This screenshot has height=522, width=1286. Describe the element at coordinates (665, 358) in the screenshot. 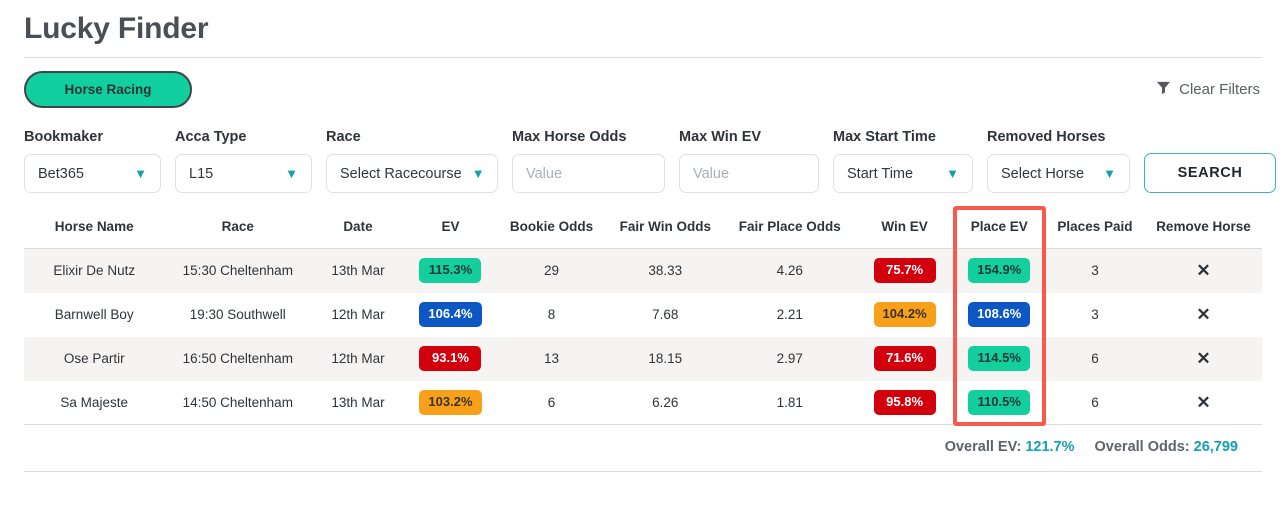

I see `cell-fair-win-odds: 18.15` at that location.